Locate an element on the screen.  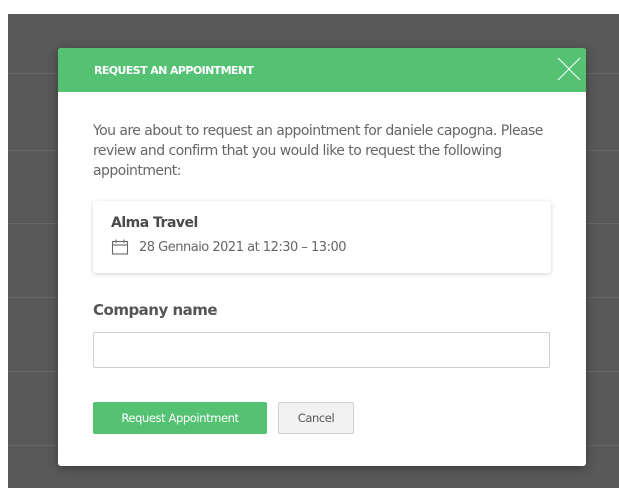
company-name-label: Company name is located at coordinates (155, 310).